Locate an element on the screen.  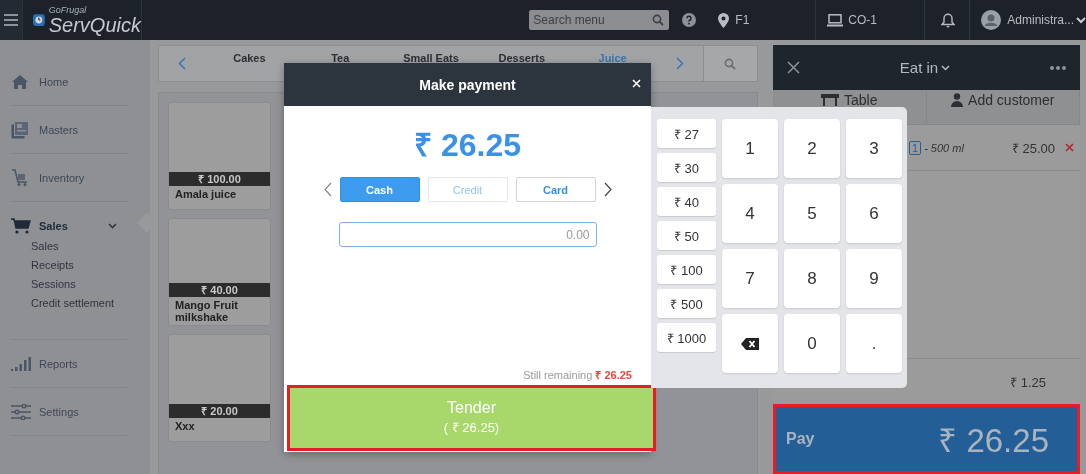
quick-amount-button: ₹ 30 is located at coordinates (686, 167).